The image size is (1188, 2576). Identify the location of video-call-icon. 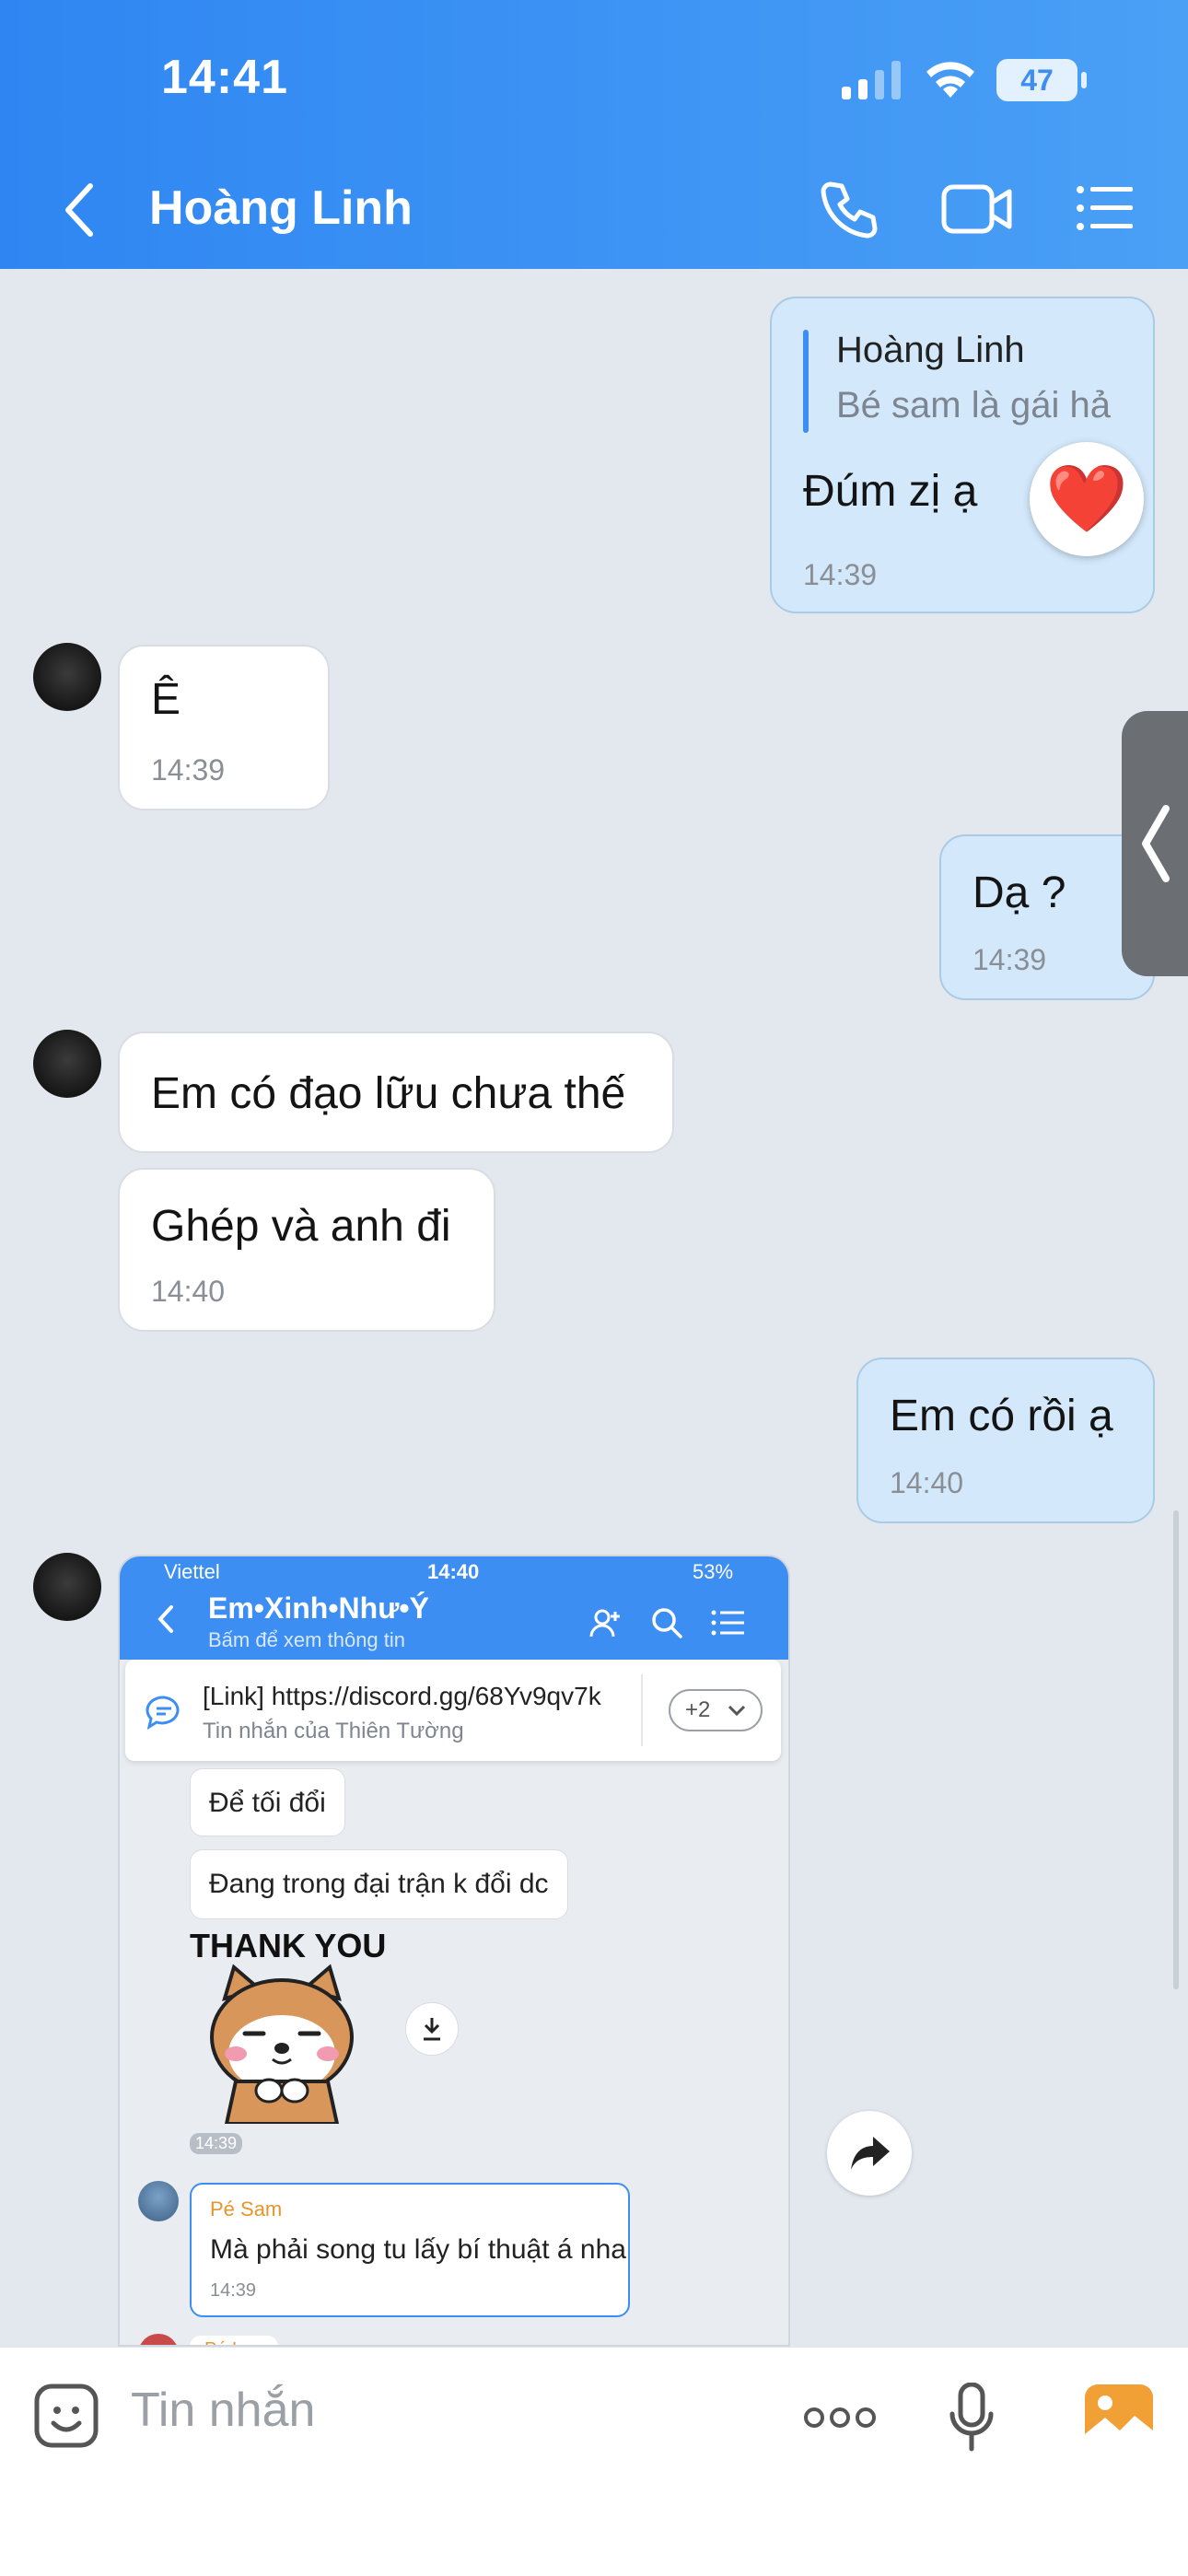
(977, 209).